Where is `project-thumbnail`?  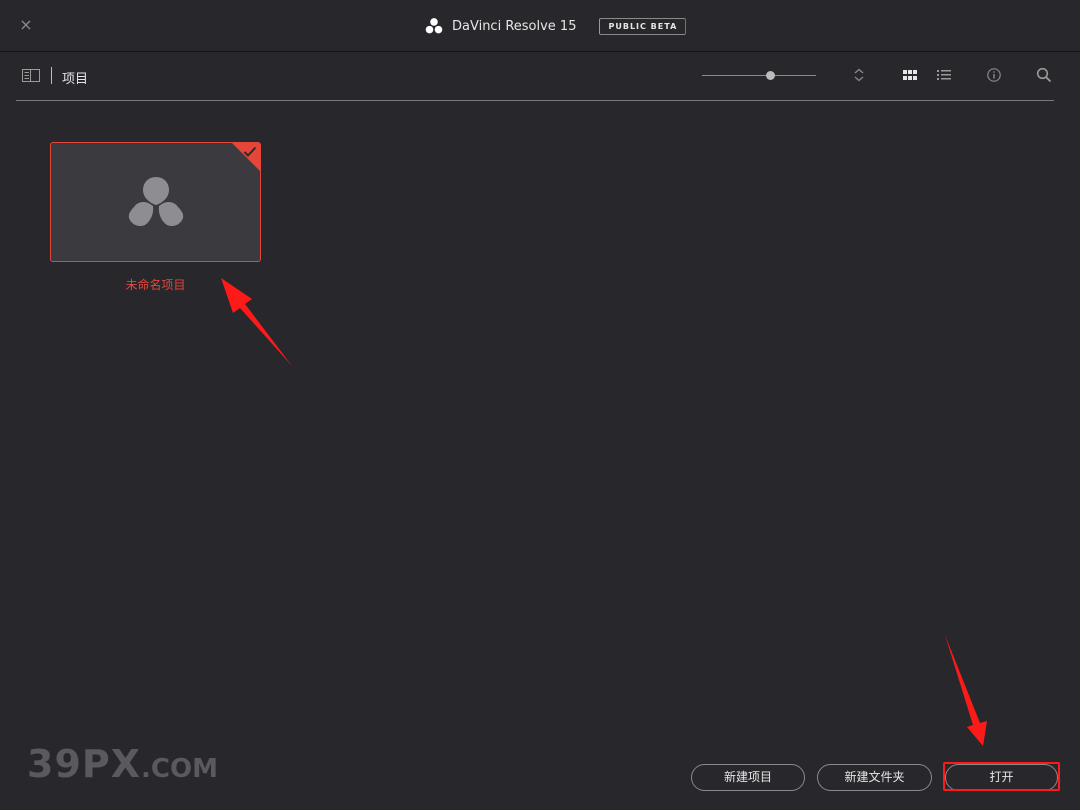 project-thumbnail is located at coordinates (155, 202).